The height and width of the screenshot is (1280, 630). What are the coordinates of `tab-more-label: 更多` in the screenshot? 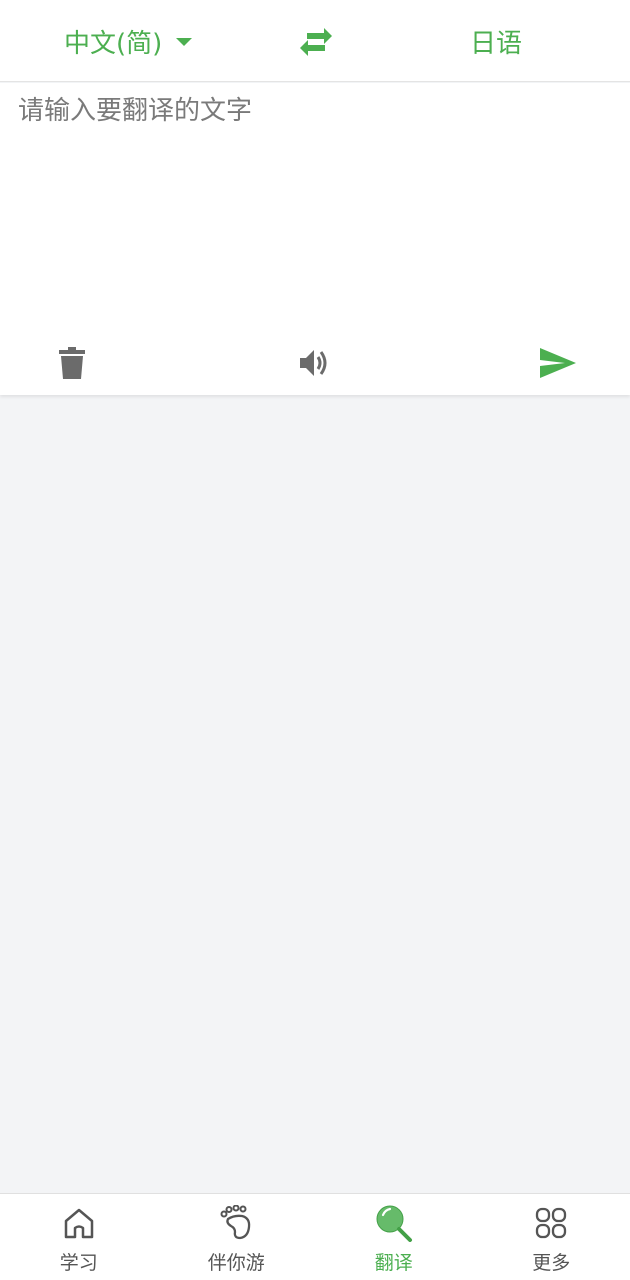 It's located at (551, 1263).